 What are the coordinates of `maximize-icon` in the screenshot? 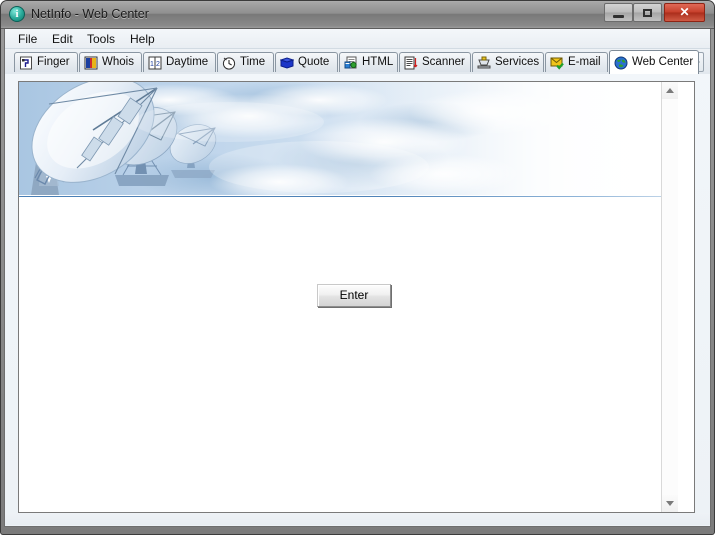 It's located at (647, 13).